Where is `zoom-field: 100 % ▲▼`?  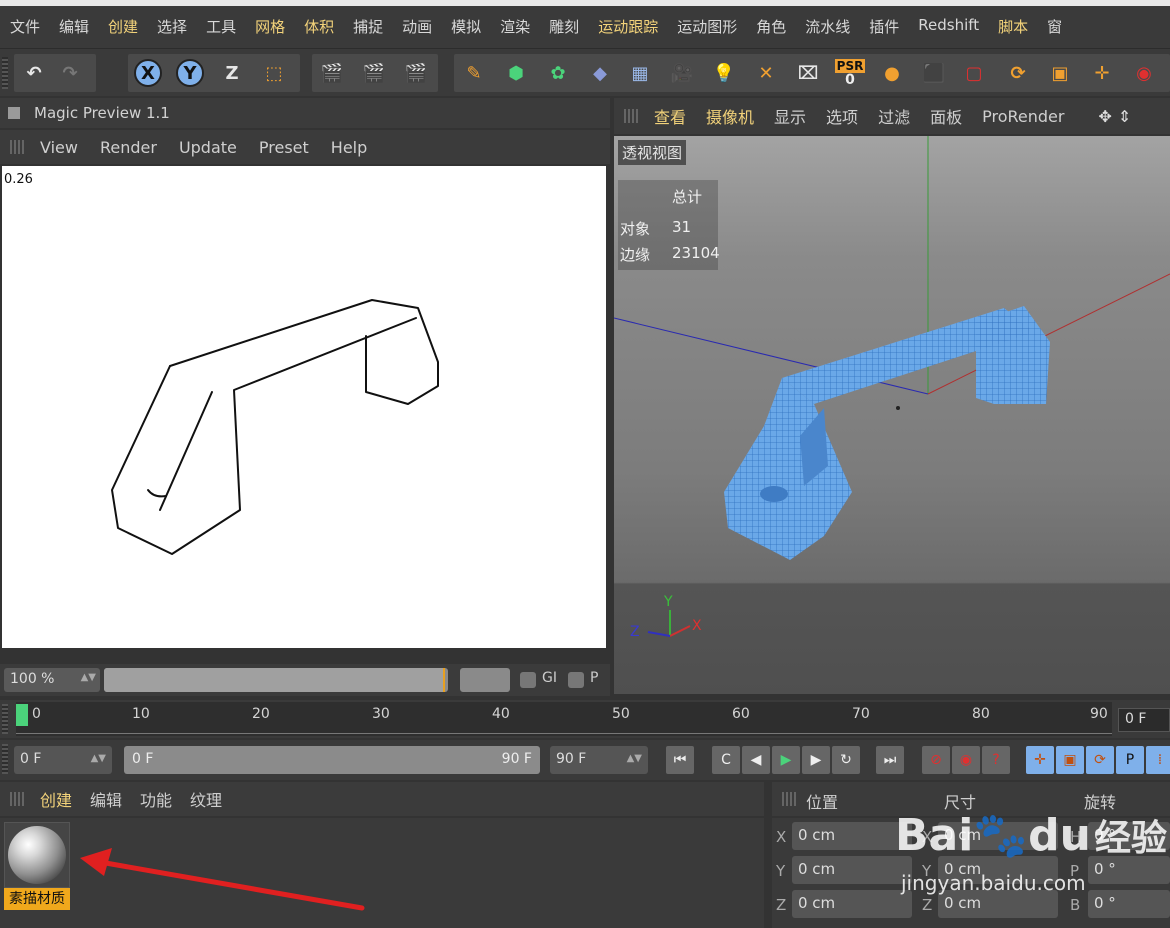 zoom-field: 100 % ▲▼ is located at coordinates (52, 680).